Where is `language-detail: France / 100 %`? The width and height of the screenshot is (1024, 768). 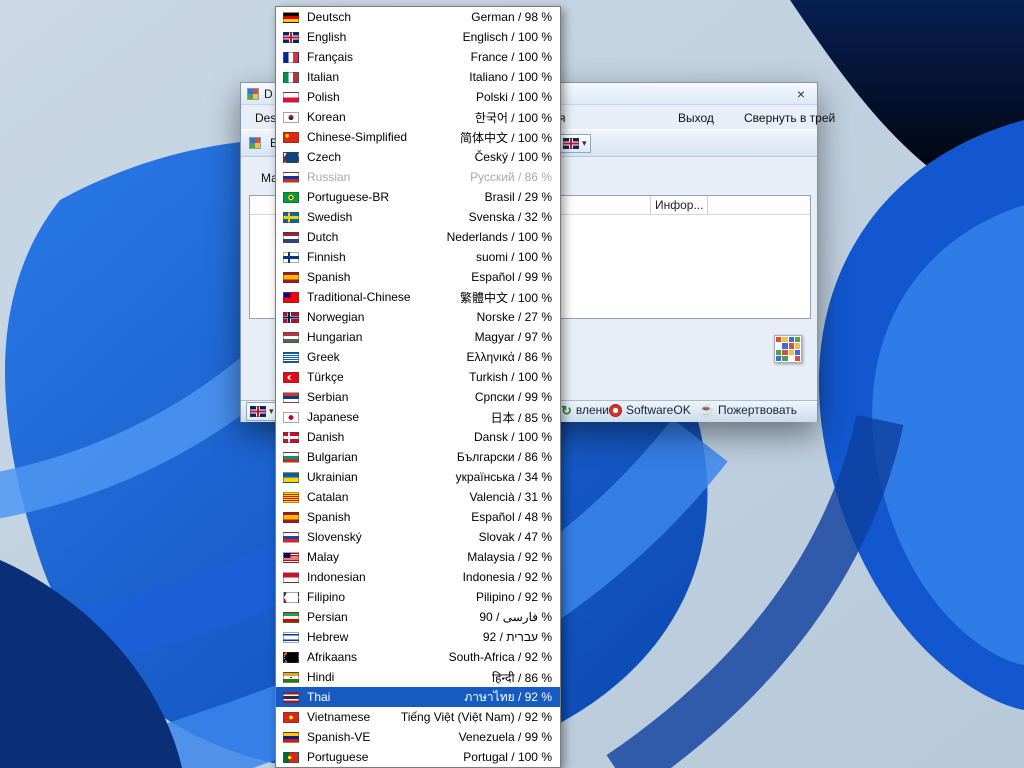 language-detail: France / 100 % is located at coordinates (511, 57).